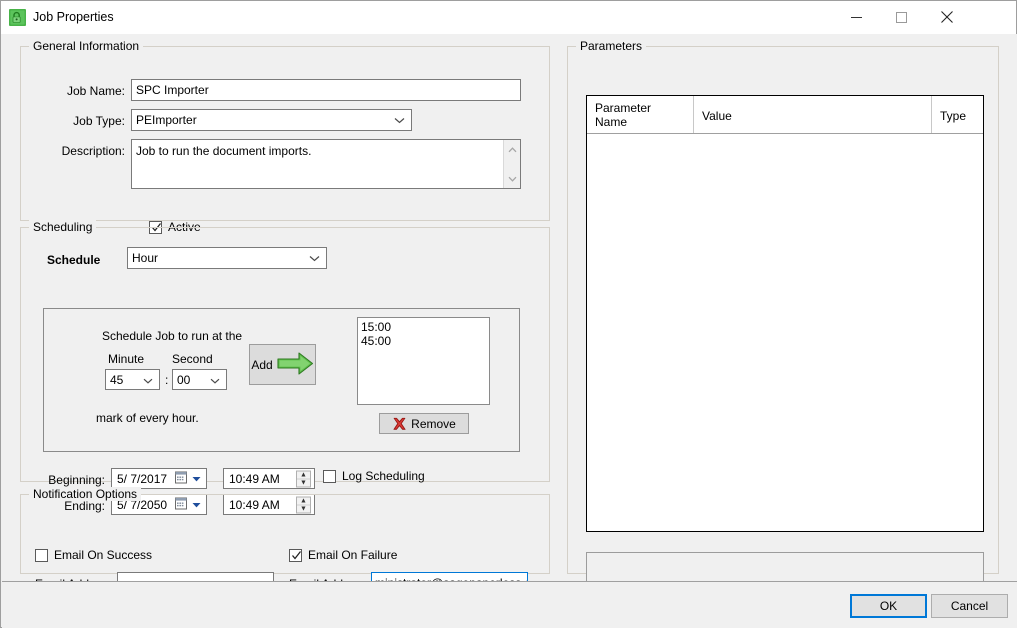 The width and height of the screenshot is (1019, 630). I want to click on email-on-success-label: Email On Success, so click(103, 555).